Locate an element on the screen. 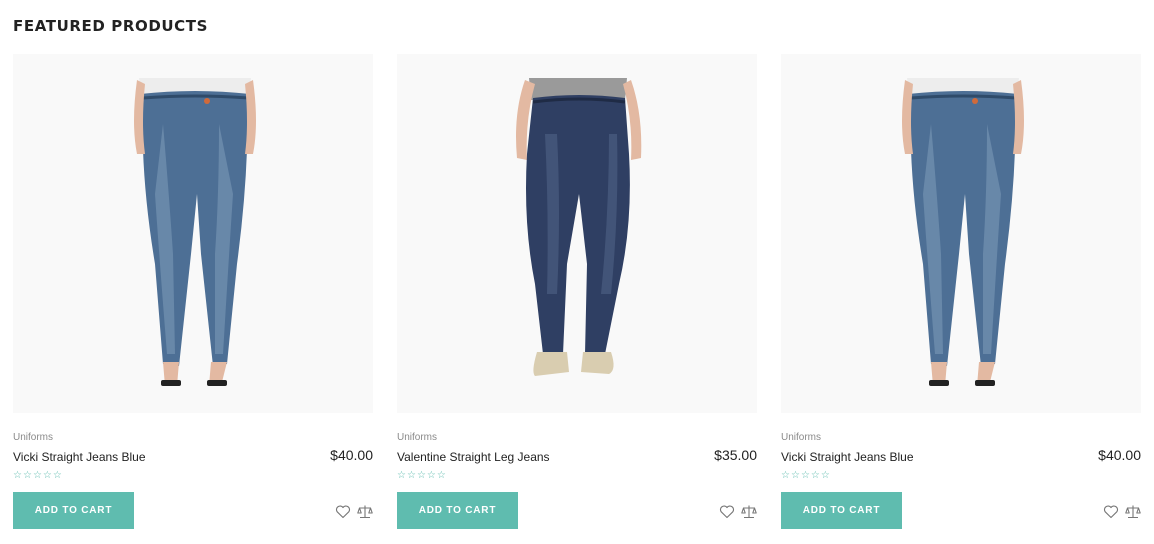 This screenshot has height=544, width=1154. product-name-link: Valentine Straight Leg Jeans is located at coordinates (473, 457).